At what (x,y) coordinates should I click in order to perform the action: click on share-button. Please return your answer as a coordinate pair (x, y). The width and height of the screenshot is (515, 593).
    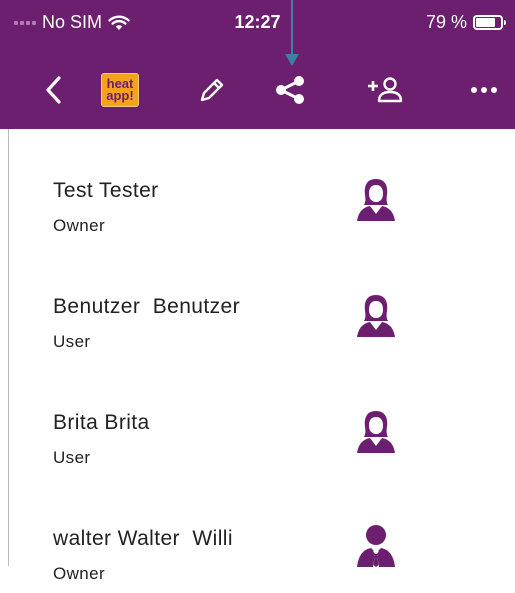
    Looking at the image, I should click on (290, 90).